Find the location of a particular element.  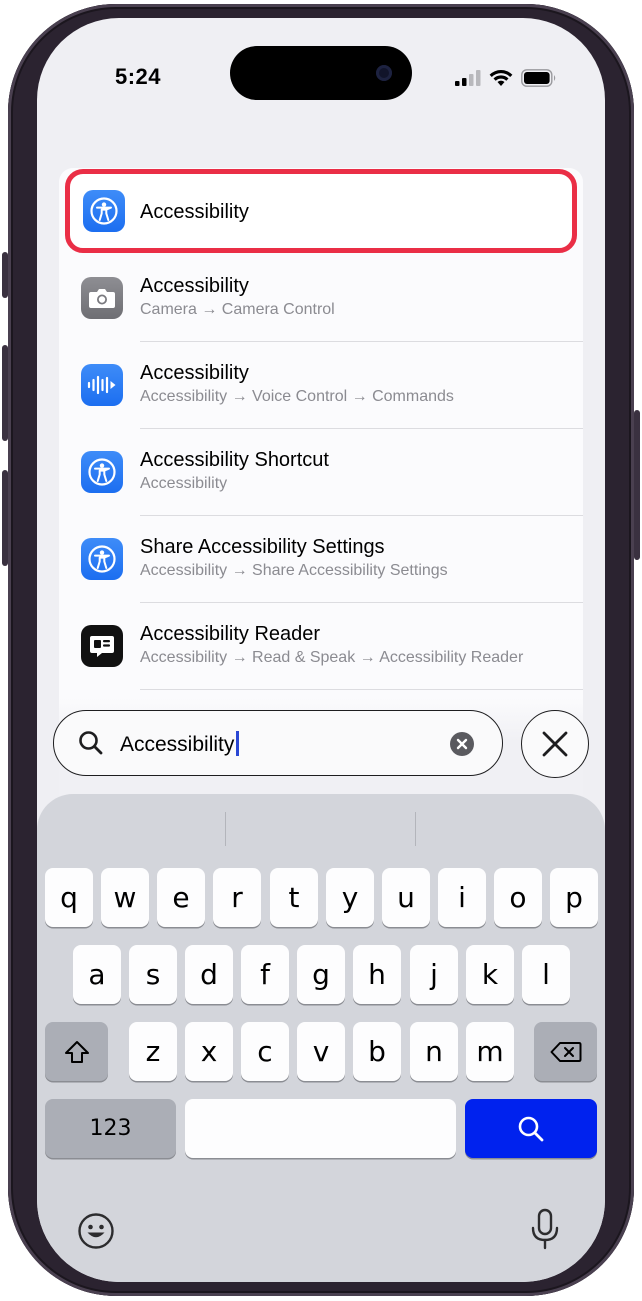

key-n: n is located at coordinates (434, 1051).